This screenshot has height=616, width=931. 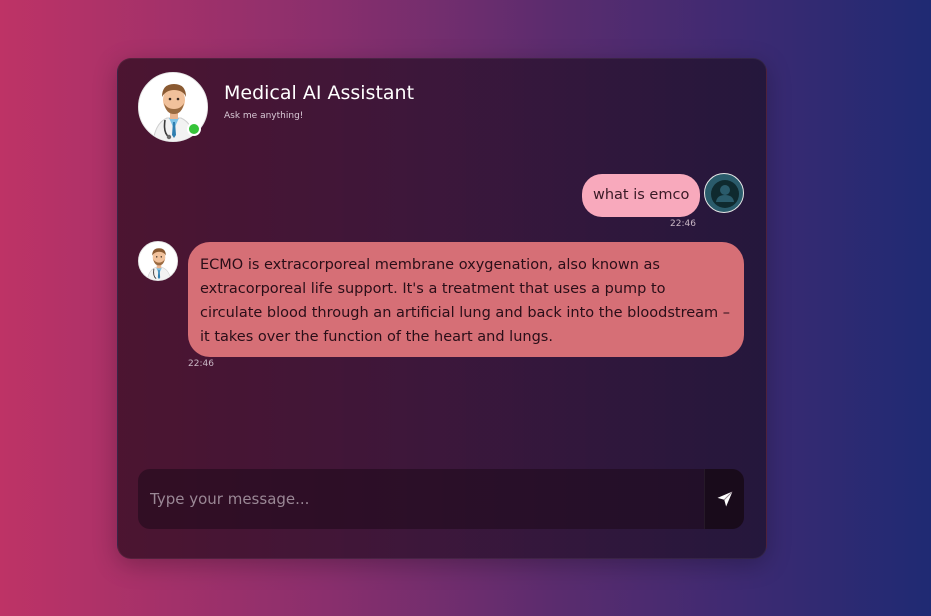 I want to click on page-title: Medical AI Assistant, so click(x=319, y=93).